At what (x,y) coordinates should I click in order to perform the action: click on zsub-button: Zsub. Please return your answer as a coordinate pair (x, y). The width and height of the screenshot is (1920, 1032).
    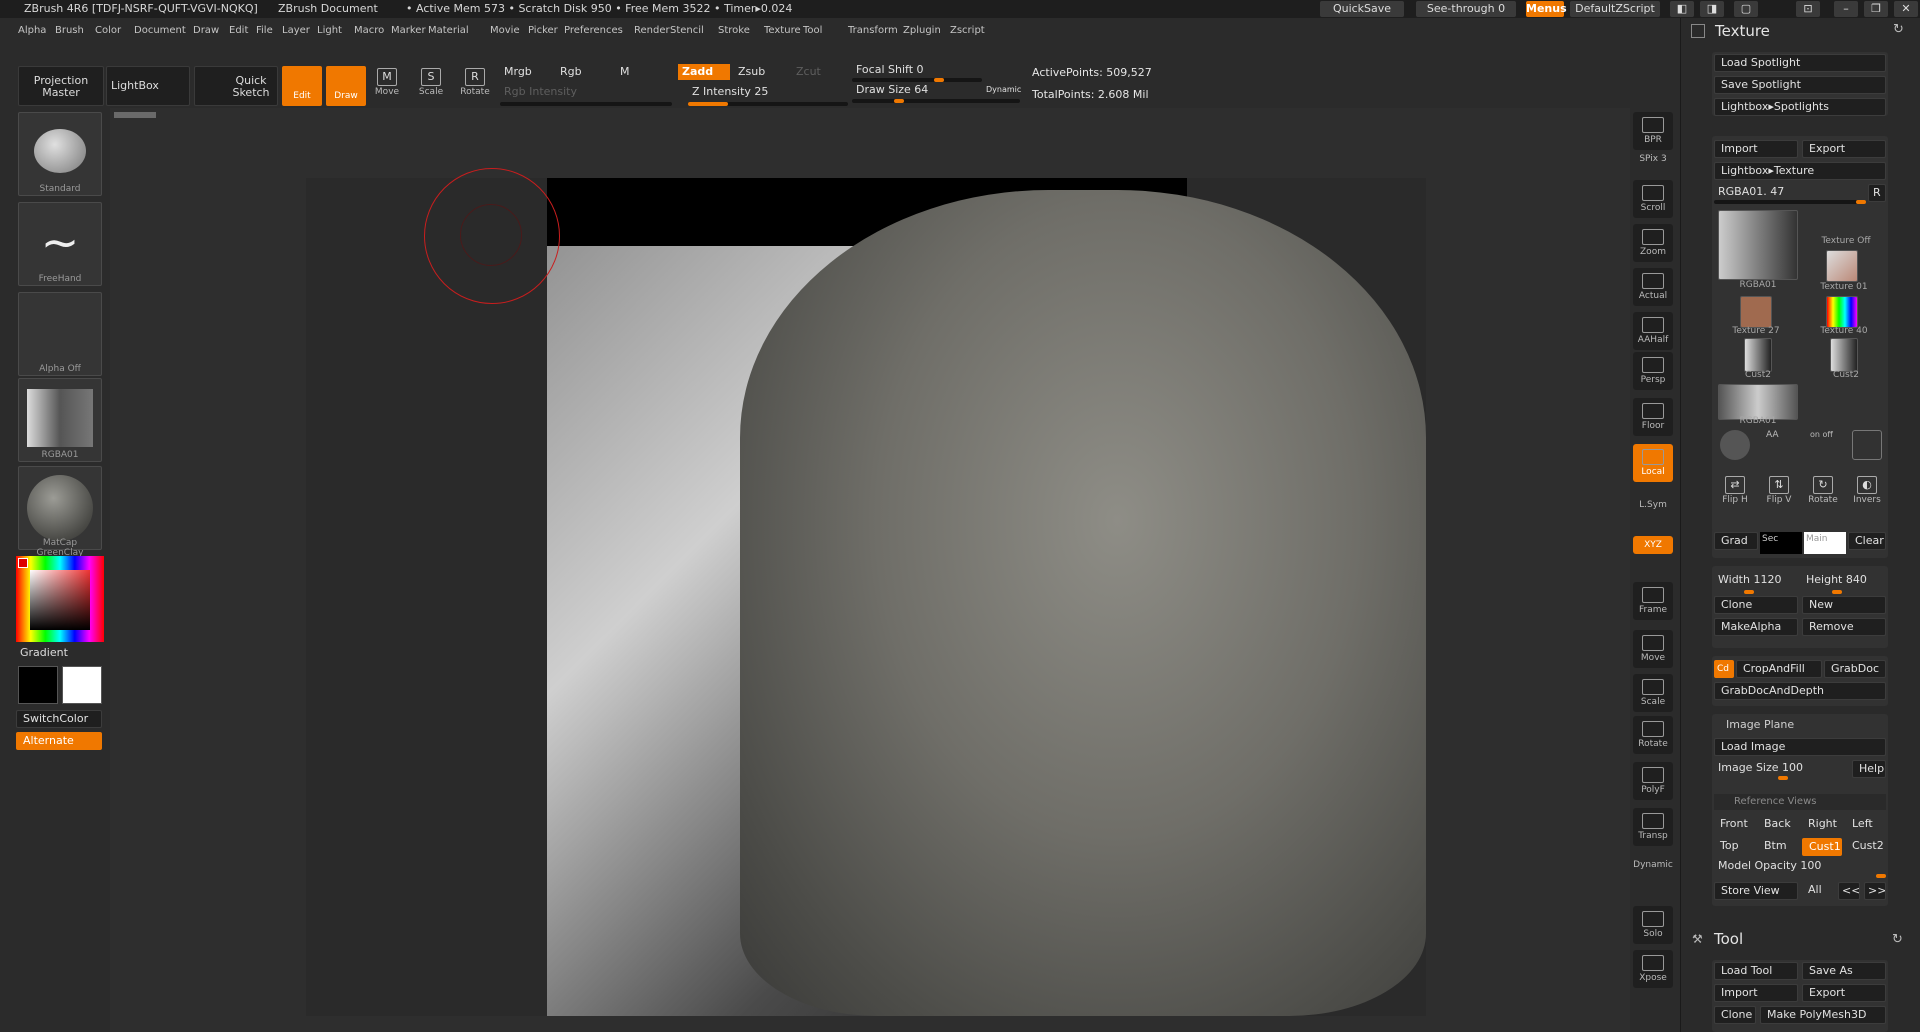
    Looking at the image, I should click on (760, 72).